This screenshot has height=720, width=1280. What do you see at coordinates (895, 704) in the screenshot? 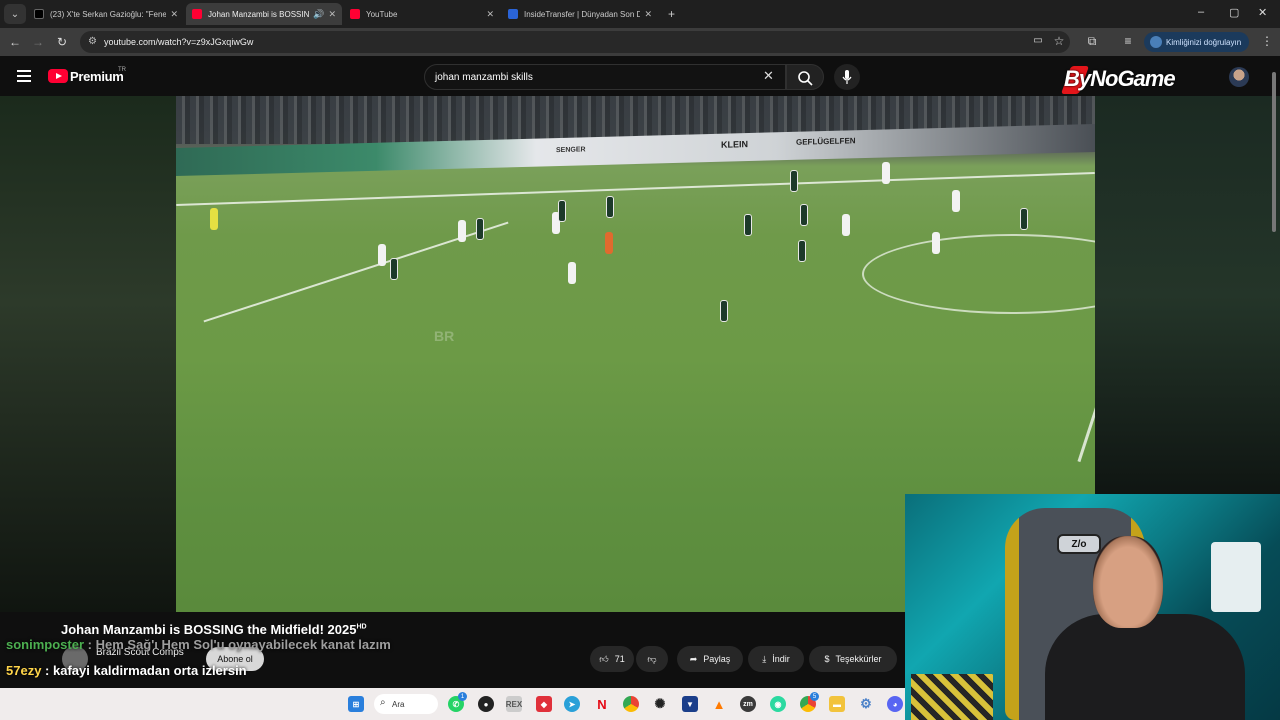
I see `discord-icon: ◕` at bounding box center [895, 704].